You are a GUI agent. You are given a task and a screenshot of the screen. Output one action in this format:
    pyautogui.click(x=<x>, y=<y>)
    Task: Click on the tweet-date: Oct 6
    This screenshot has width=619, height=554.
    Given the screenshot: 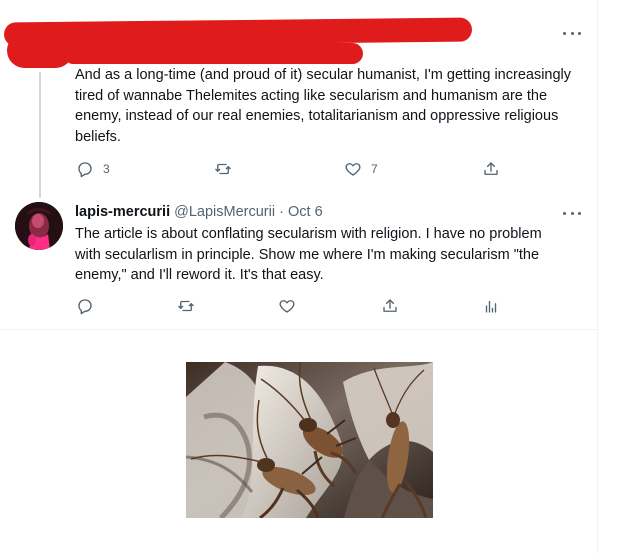 What is the action you would take?
    pyautogui.click(x=305, y=212)
    